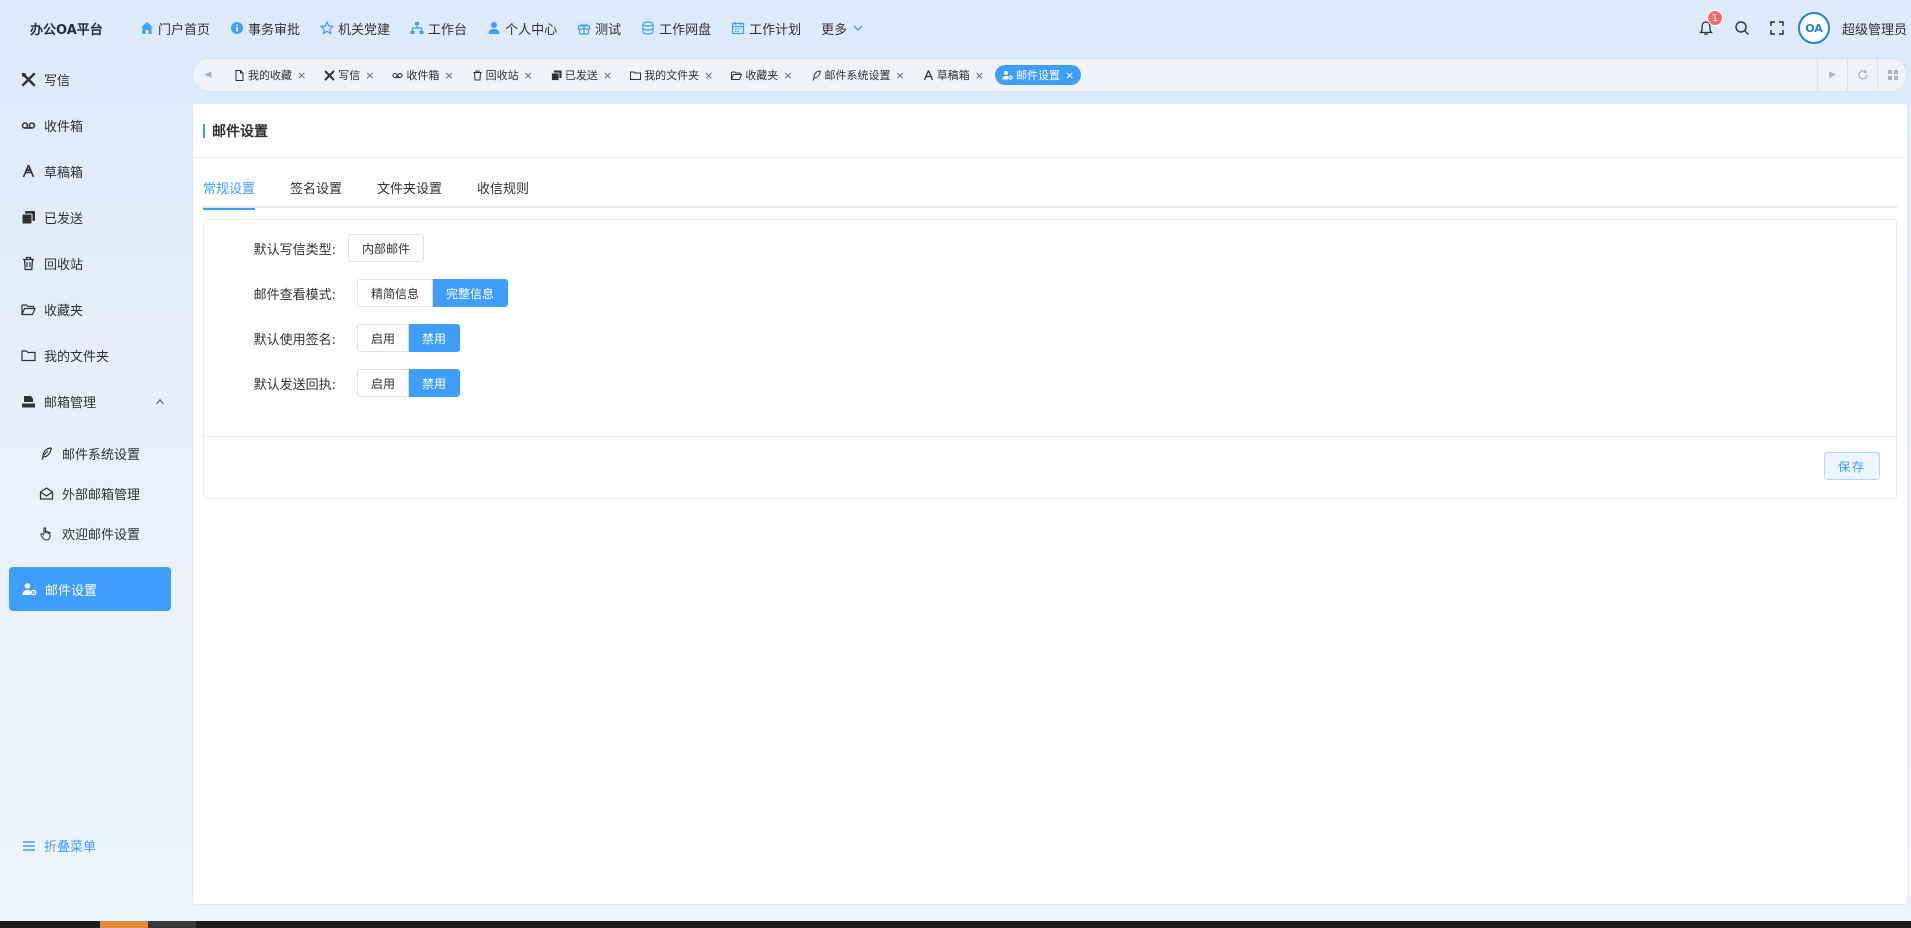  Describe the element at coordinates (51, 125) in the screenshot. I see `sidebar-item-inbox: 收件箱` at that location.